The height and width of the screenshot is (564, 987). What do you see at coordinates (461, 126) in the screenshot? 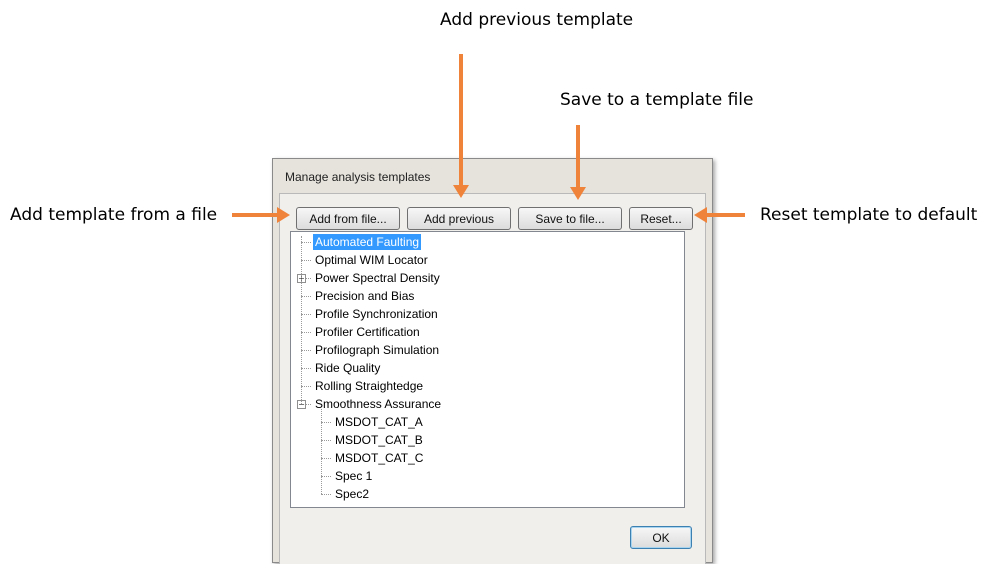
I see `arrow-add-previous` at bounding box center [461, 126].